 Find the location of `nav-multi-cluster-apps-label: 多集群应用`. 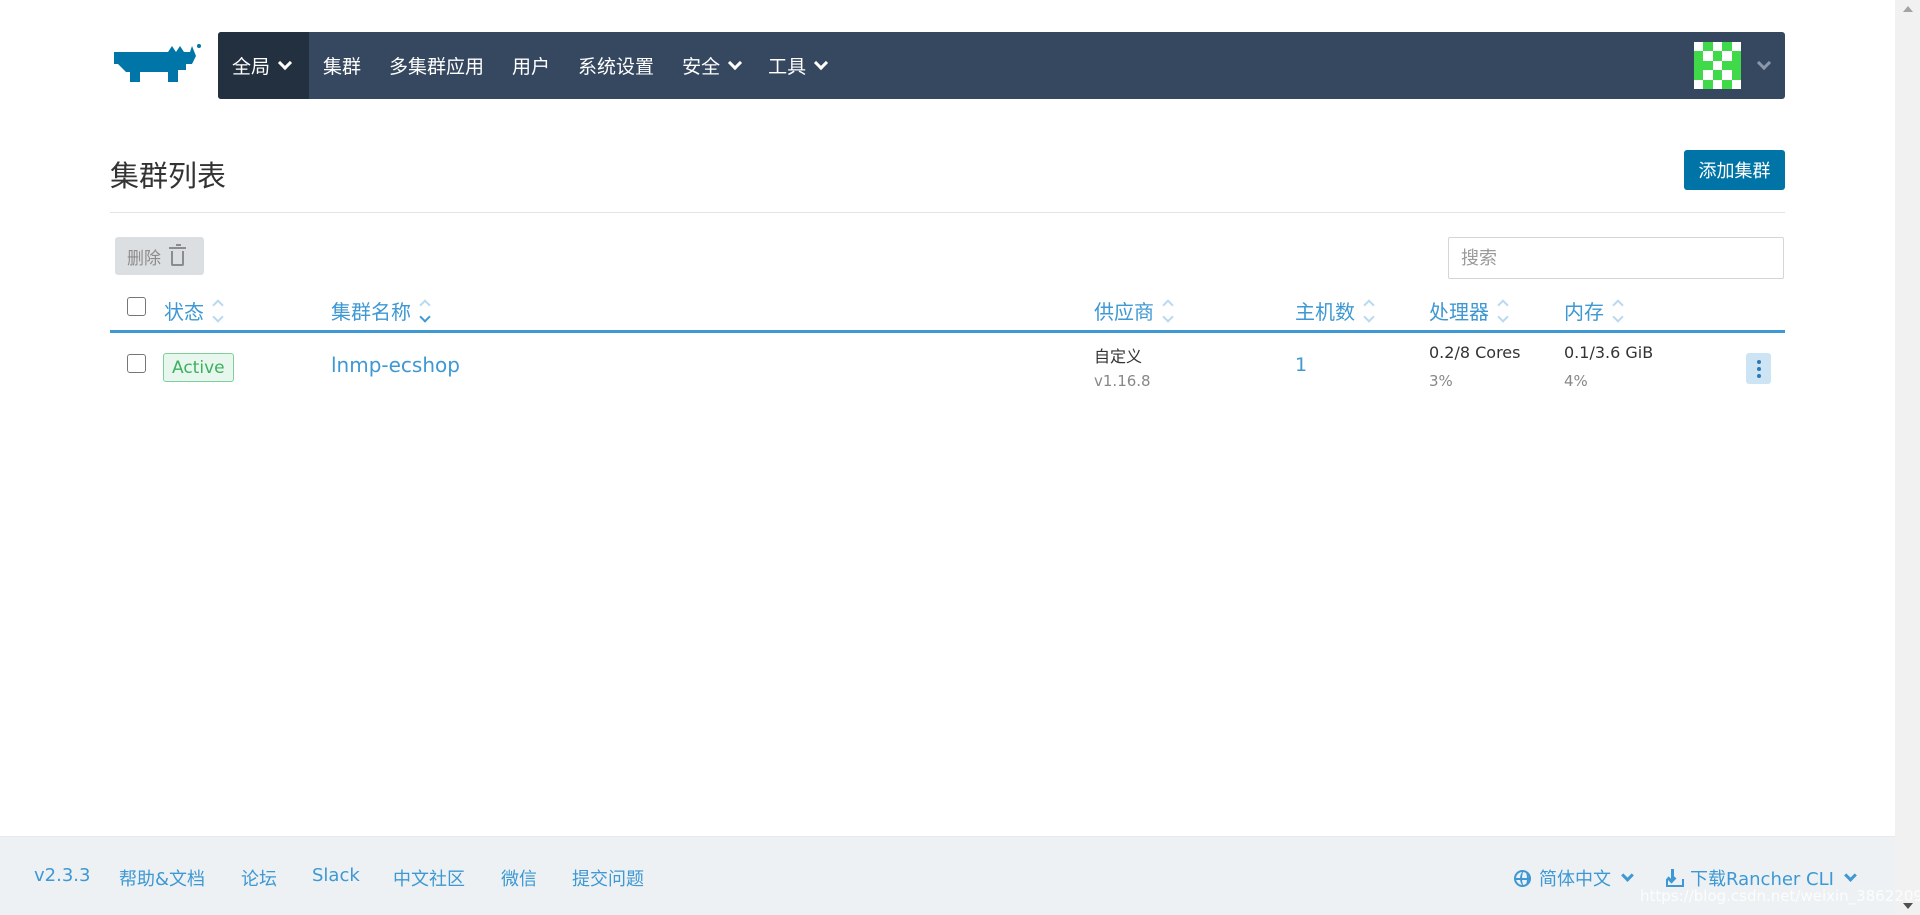

nav-multi-cluster-apps-label: 多集群应用 is located at coordinates (437, 67).